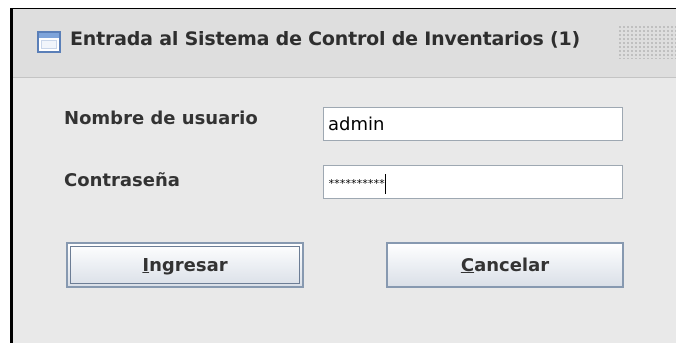  I want to click on cancelar-mnemonic: C, so click(467, 265).